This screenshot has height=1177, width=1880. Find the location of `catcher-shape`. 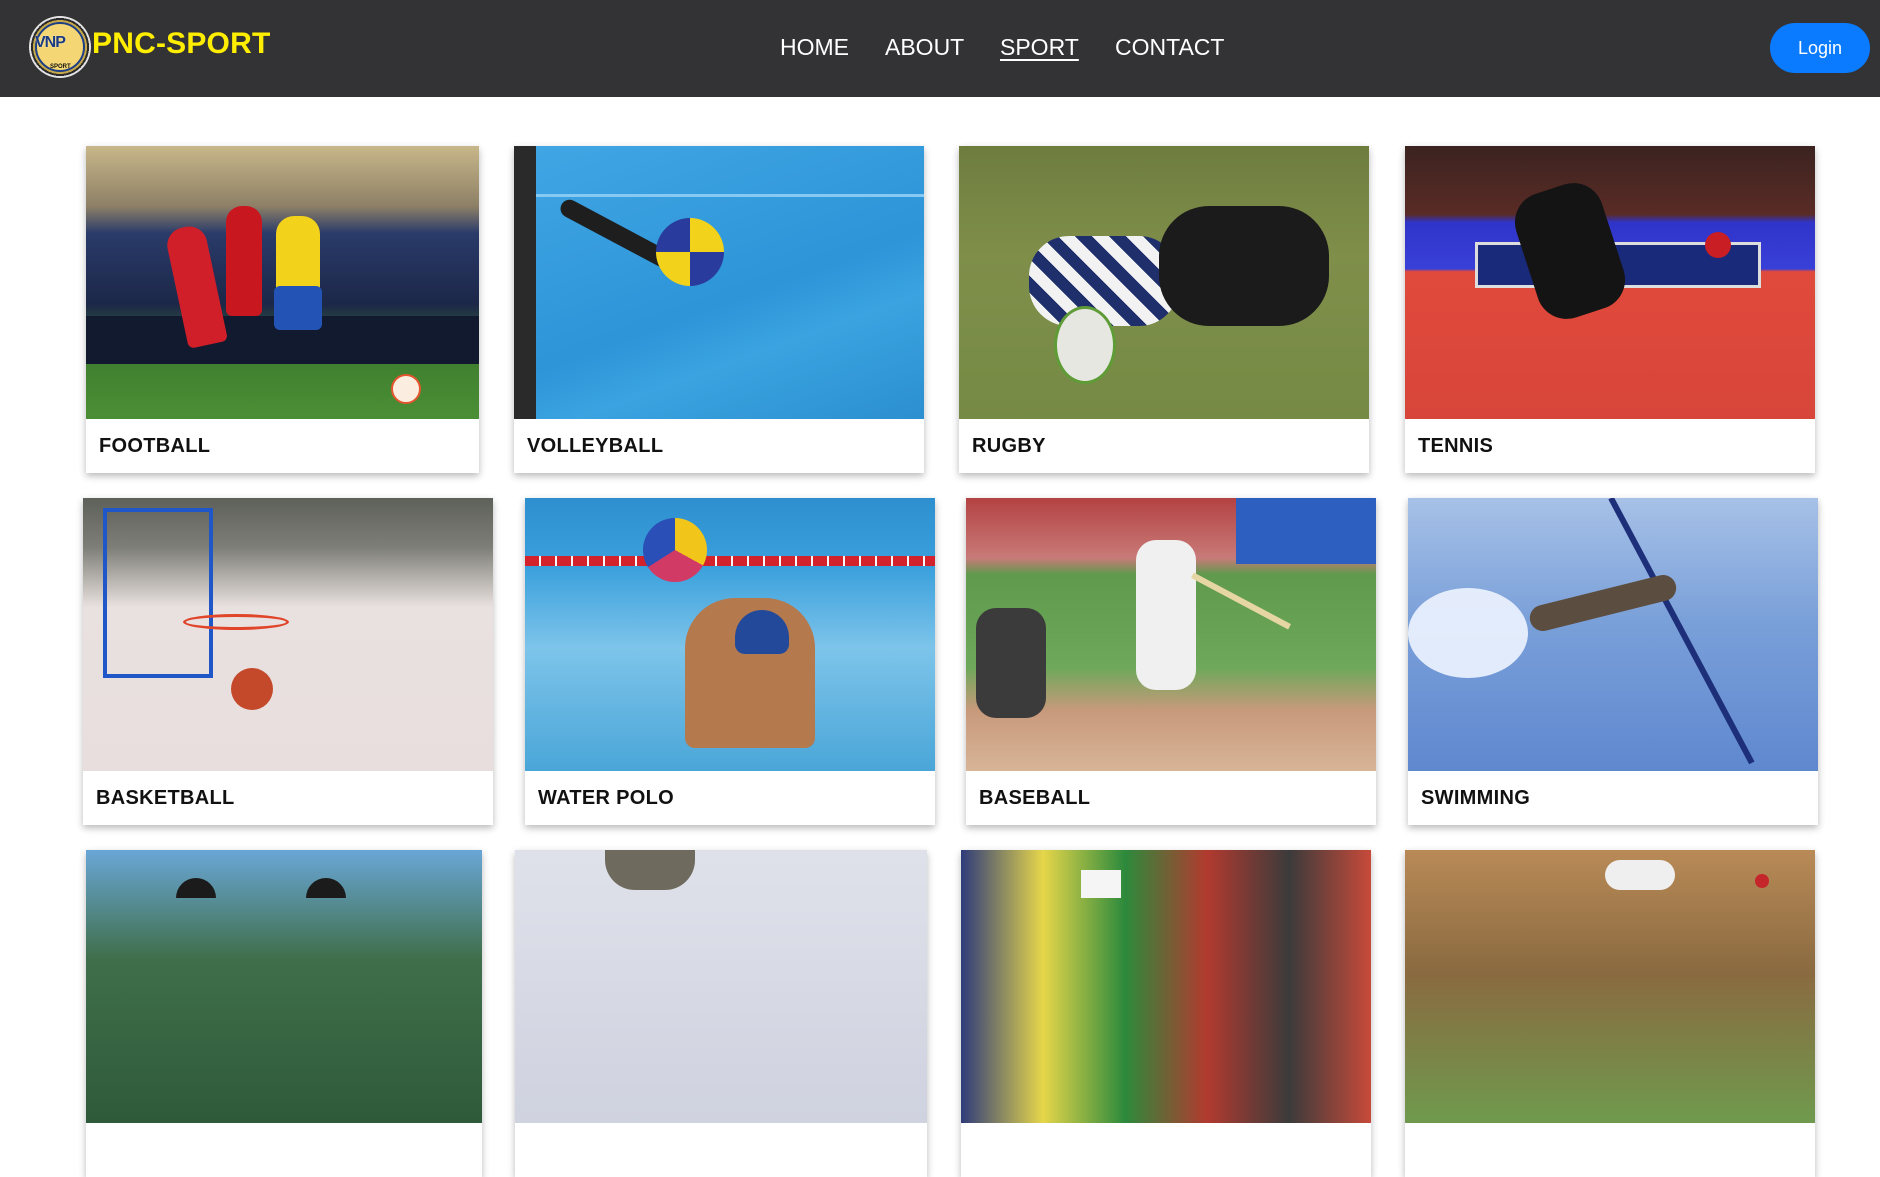

catcher-shape is located at coordinates (1011, 663).